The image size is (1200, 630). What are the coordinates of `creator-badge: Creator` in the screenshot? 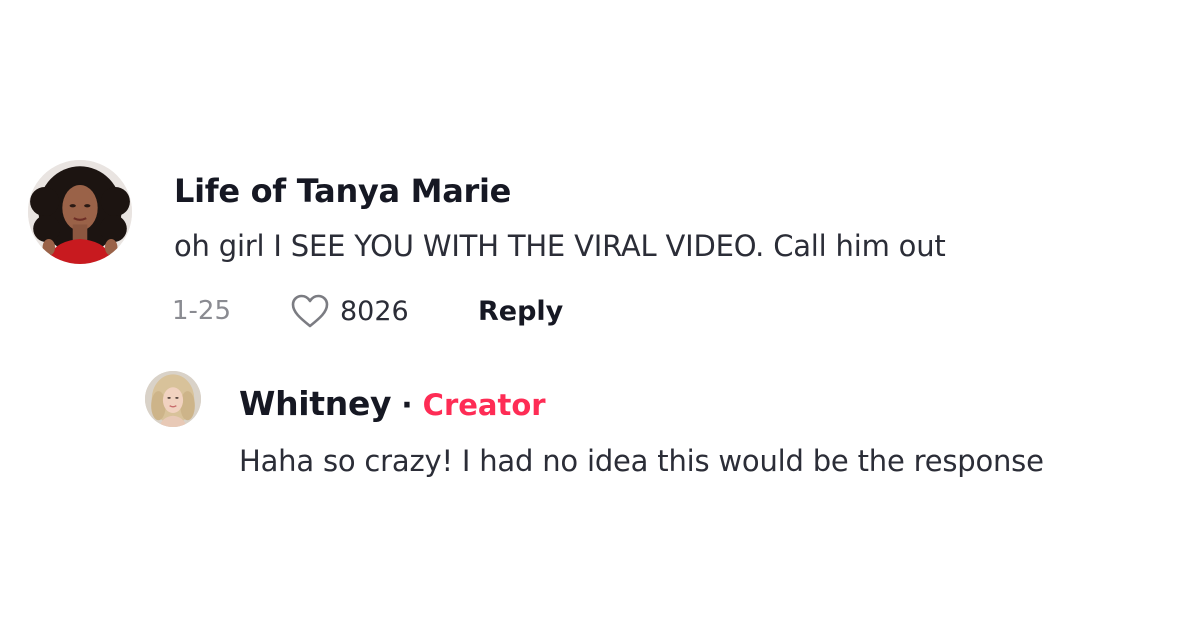 It's located at (484, 405).